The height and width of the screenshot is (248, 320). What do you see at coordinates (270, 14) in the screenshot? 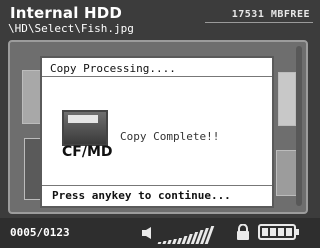
I see `free-space-indicator: 17531 MBFREE` at bounding box center [270, 14].